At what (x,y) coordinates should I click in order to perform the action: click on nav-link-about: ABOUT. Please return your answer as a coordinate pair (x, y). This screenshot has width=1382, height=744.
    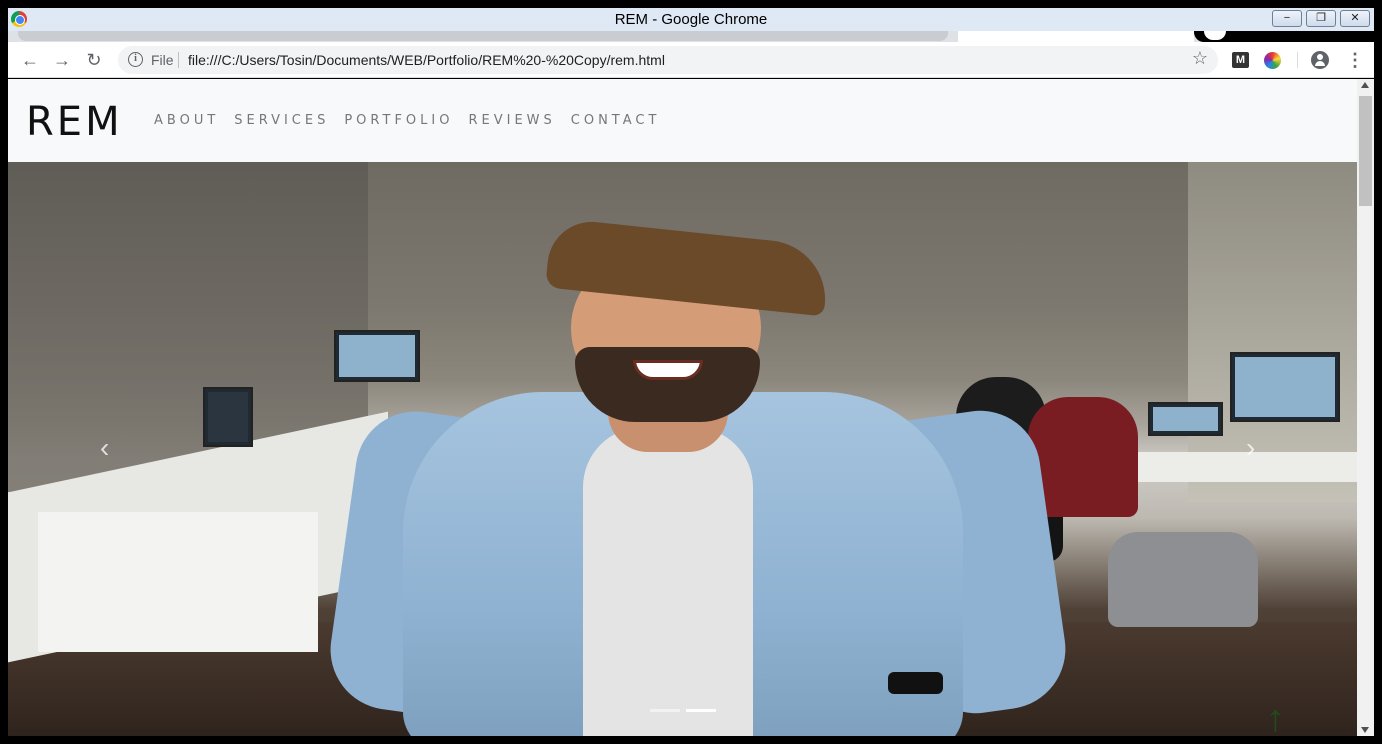
    Looking at the image, I should click on (186, 120).